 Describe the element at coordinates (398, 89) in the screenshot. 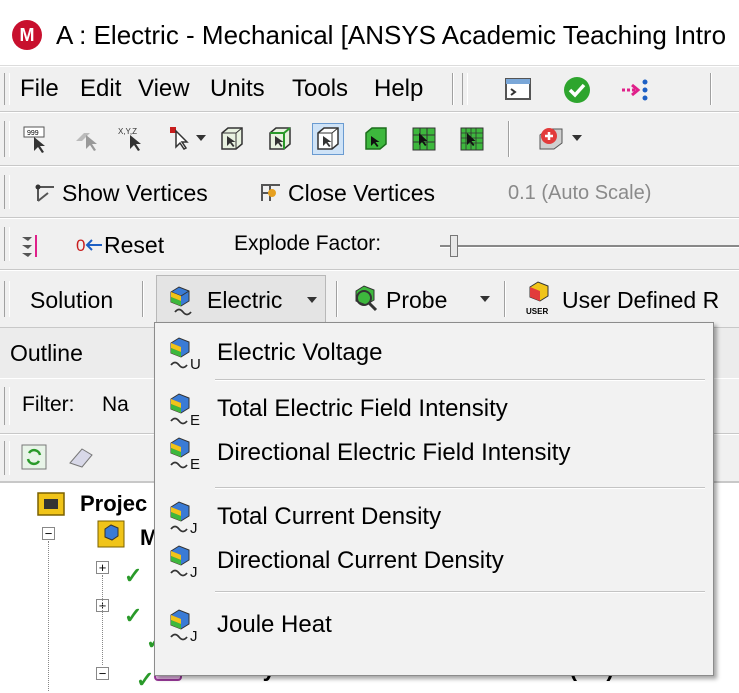

I see `menu-help: Help` at that location.